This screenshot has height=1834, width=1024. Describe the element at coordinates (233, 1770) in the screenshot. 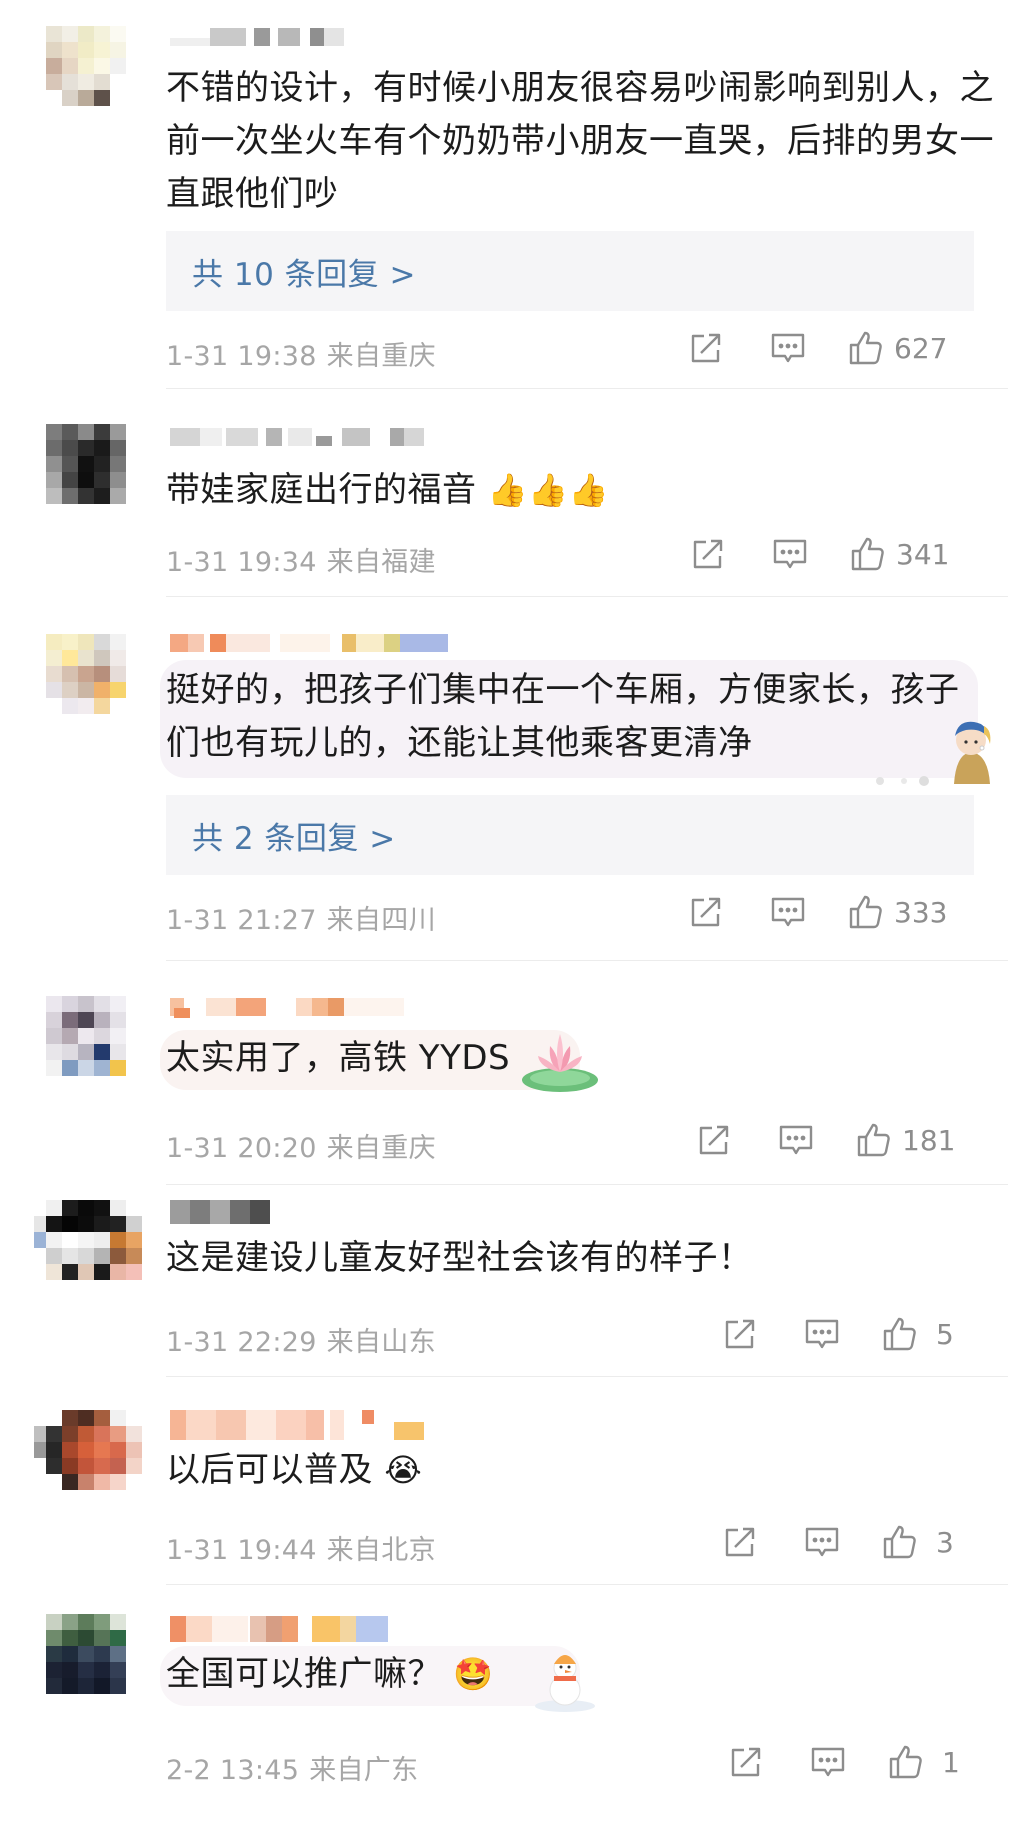

I see `comment-time: 2-2 13:45` at that location.